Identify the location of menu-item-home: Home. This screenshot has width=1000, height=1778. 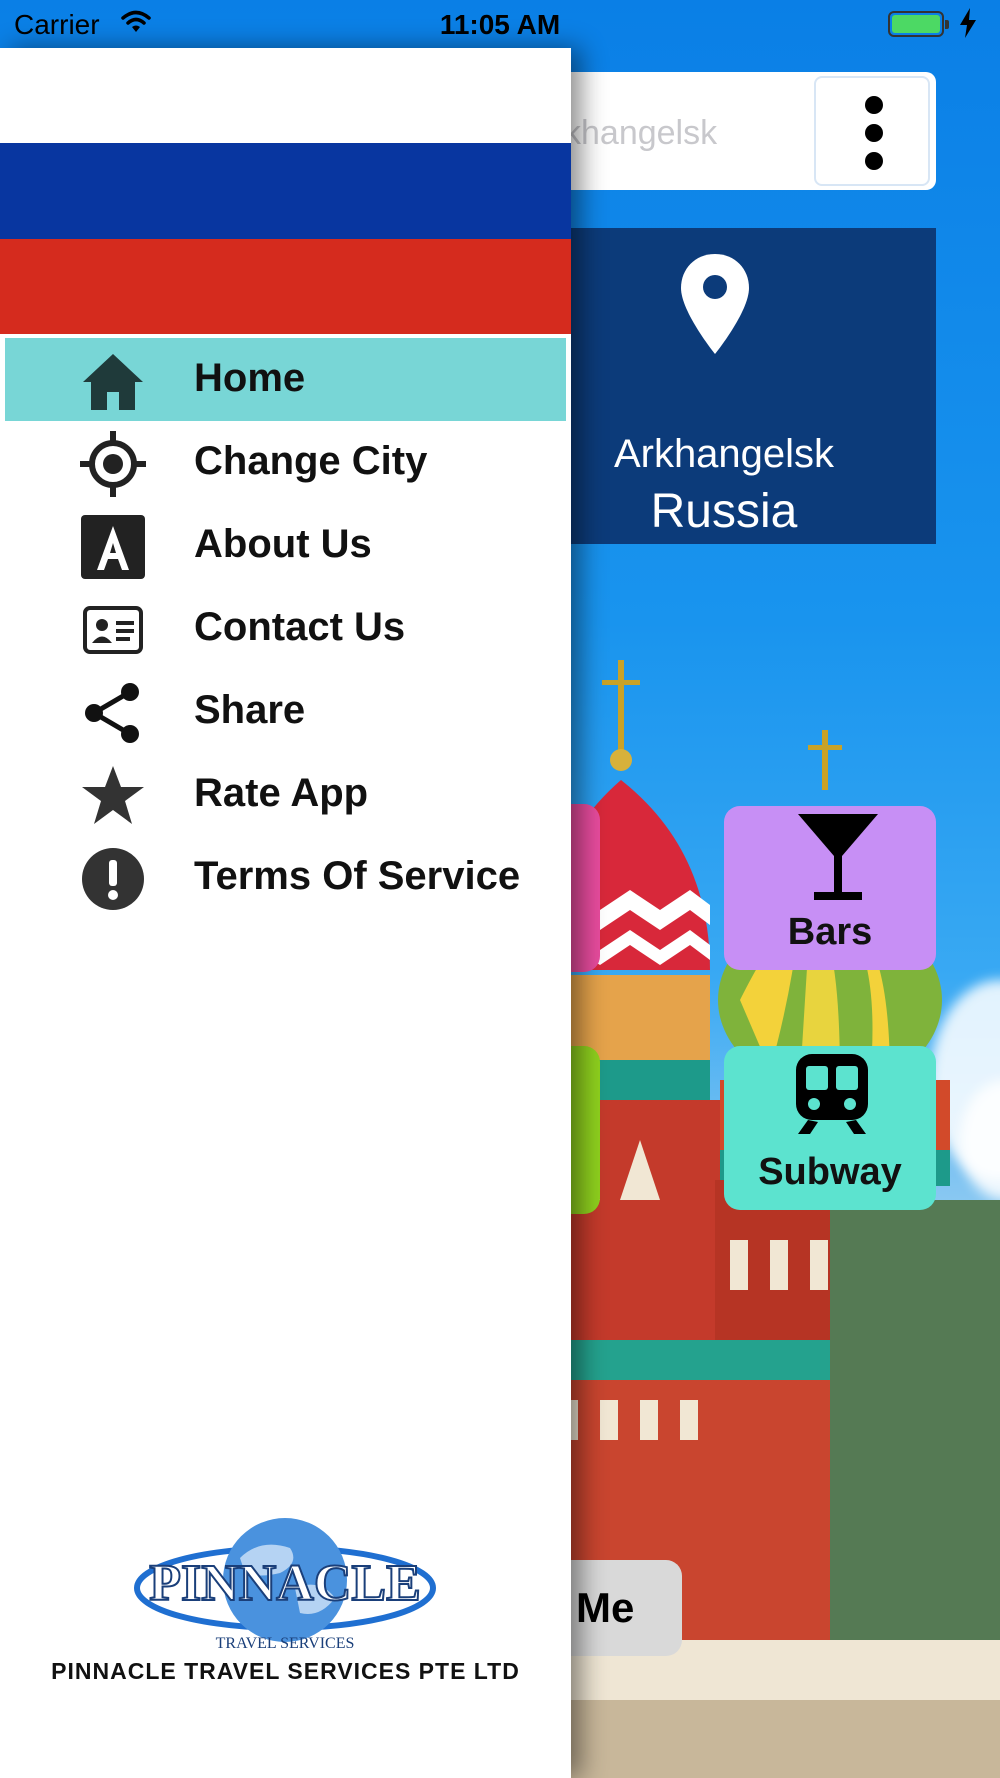
(285, 379).